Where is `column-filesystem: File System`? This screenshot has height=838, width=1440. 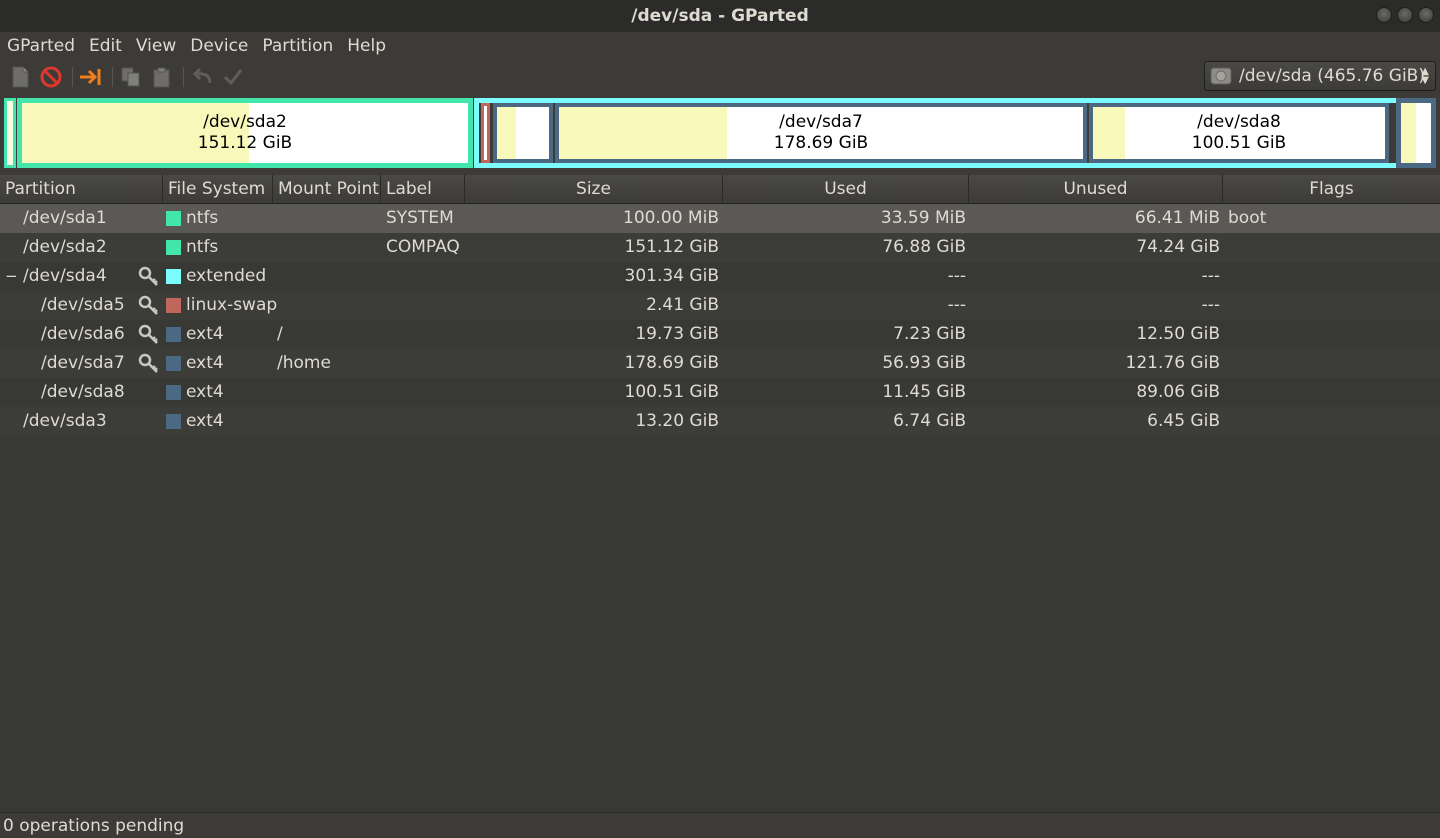
column-filesystem: File System is located at coordinates (218, 189).